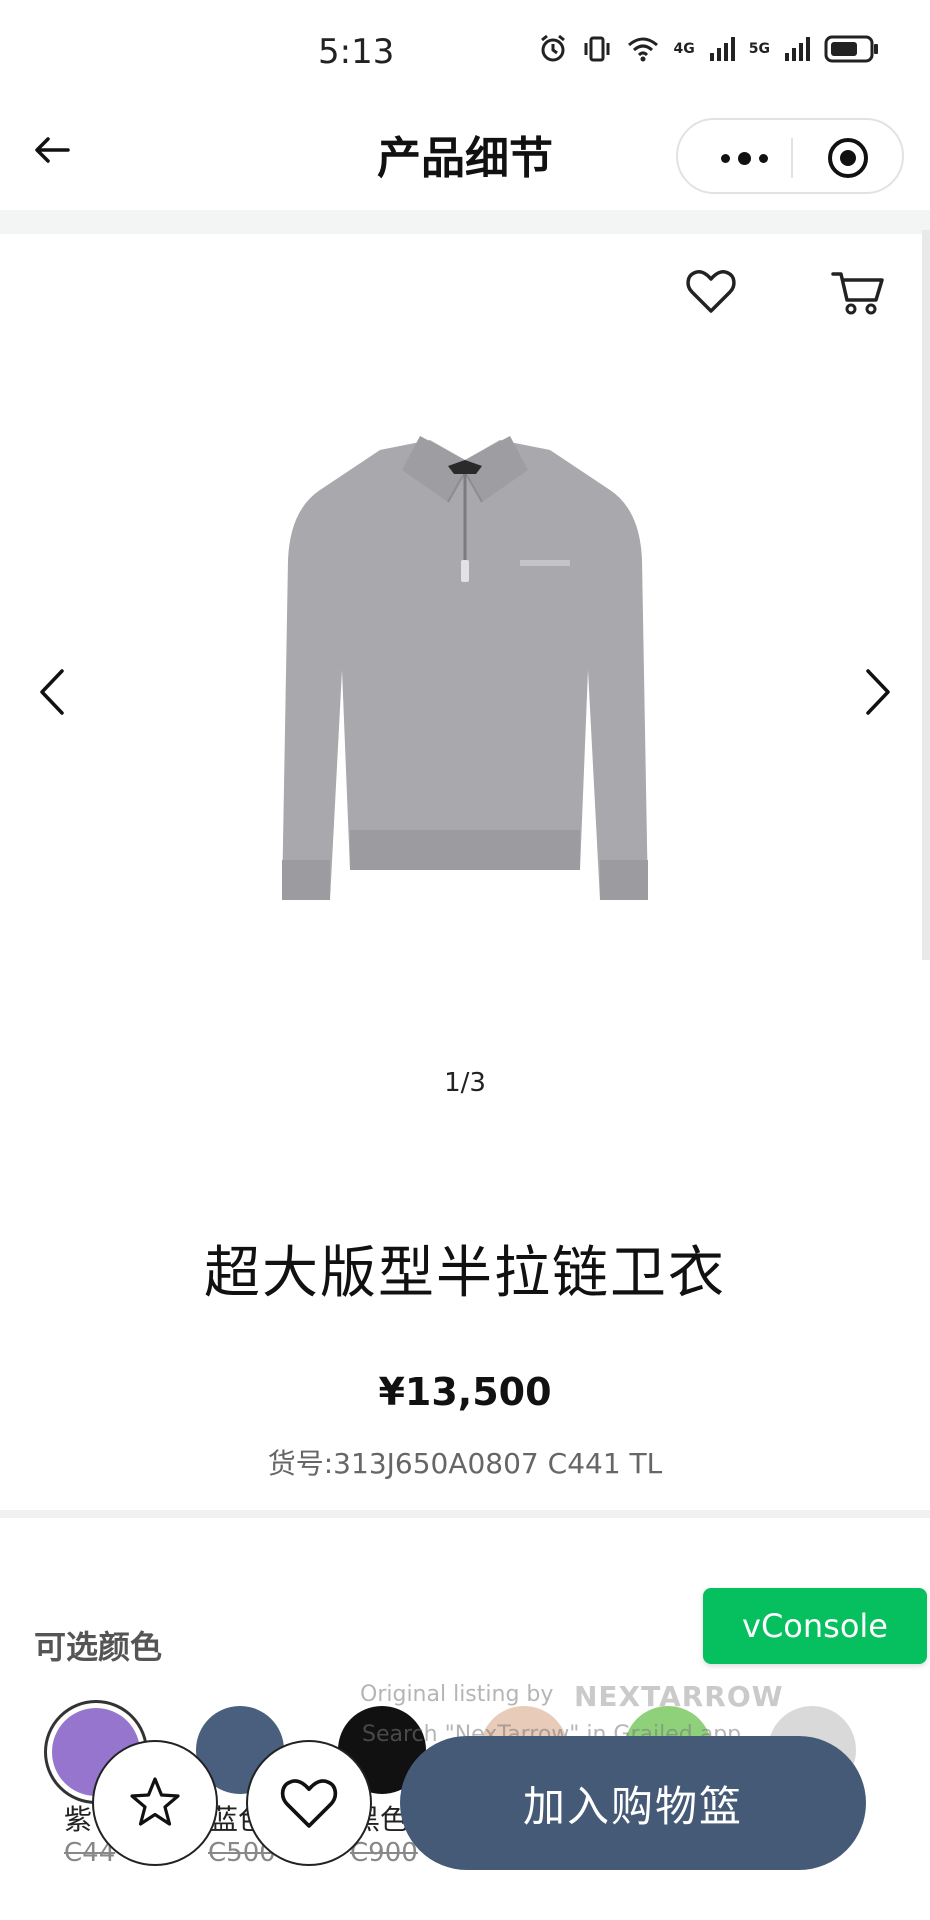 This screenshot has height=1920, width=930. Describe the element at coordinates (848, 158) in the screenshot. I see `close-target-icon` at that location.